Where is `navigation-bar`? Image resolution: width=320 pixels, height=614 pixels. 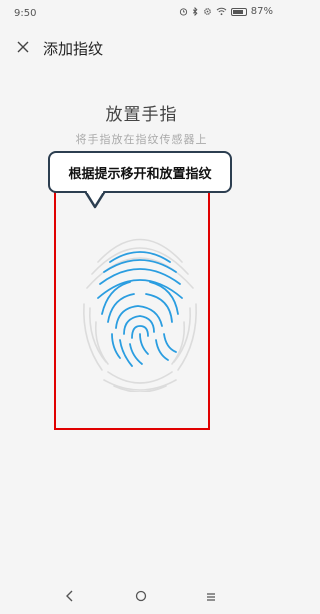 navigation-bar is located at coordinates (141, 594).